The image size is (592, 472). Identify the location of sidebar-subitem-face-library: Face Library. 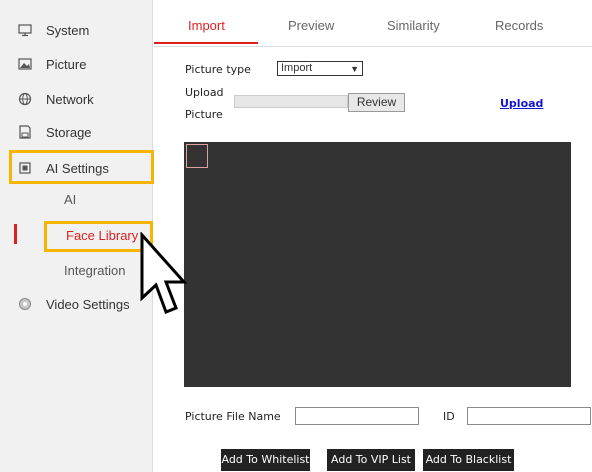
(102, 235).